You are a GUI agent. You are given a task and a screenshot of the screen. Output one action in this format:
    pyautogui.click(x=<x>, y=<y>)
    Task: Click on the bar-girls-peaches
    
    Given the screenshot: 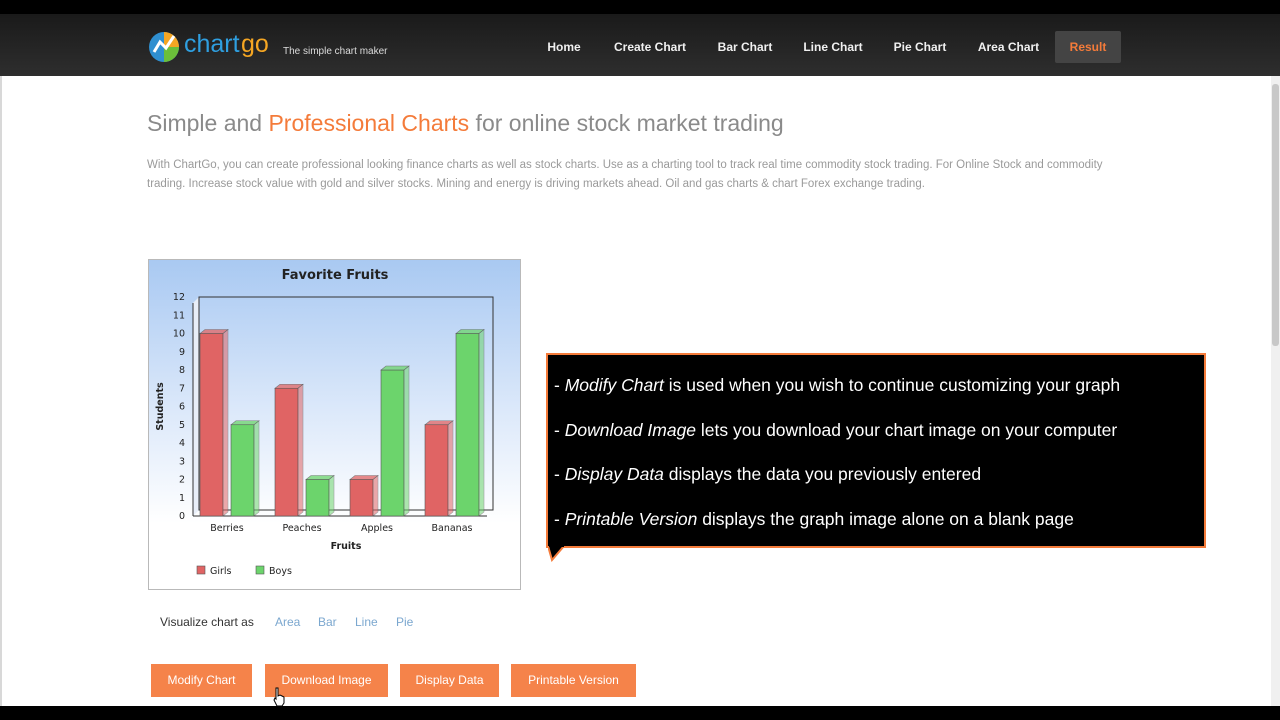 What is the action you would take?
    pyautogui.click(x=286, y=452)
    